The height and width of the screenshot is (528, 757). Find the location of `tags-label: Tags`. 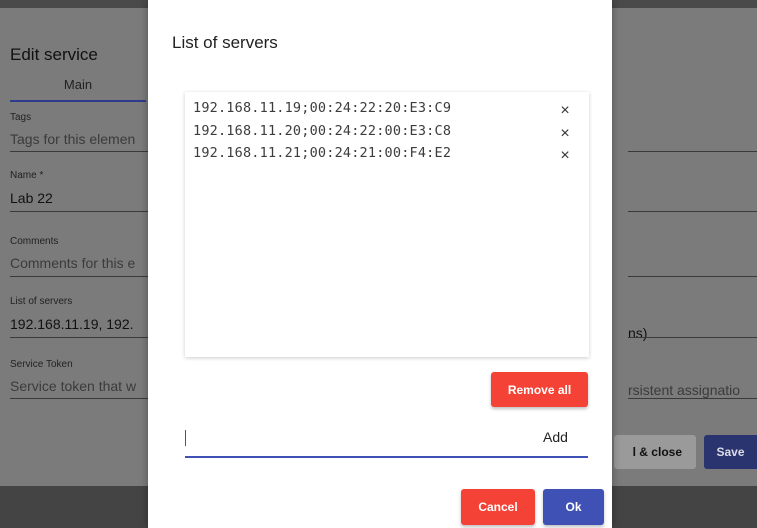

tags-label: Tags is located at coordinates (21, 117).